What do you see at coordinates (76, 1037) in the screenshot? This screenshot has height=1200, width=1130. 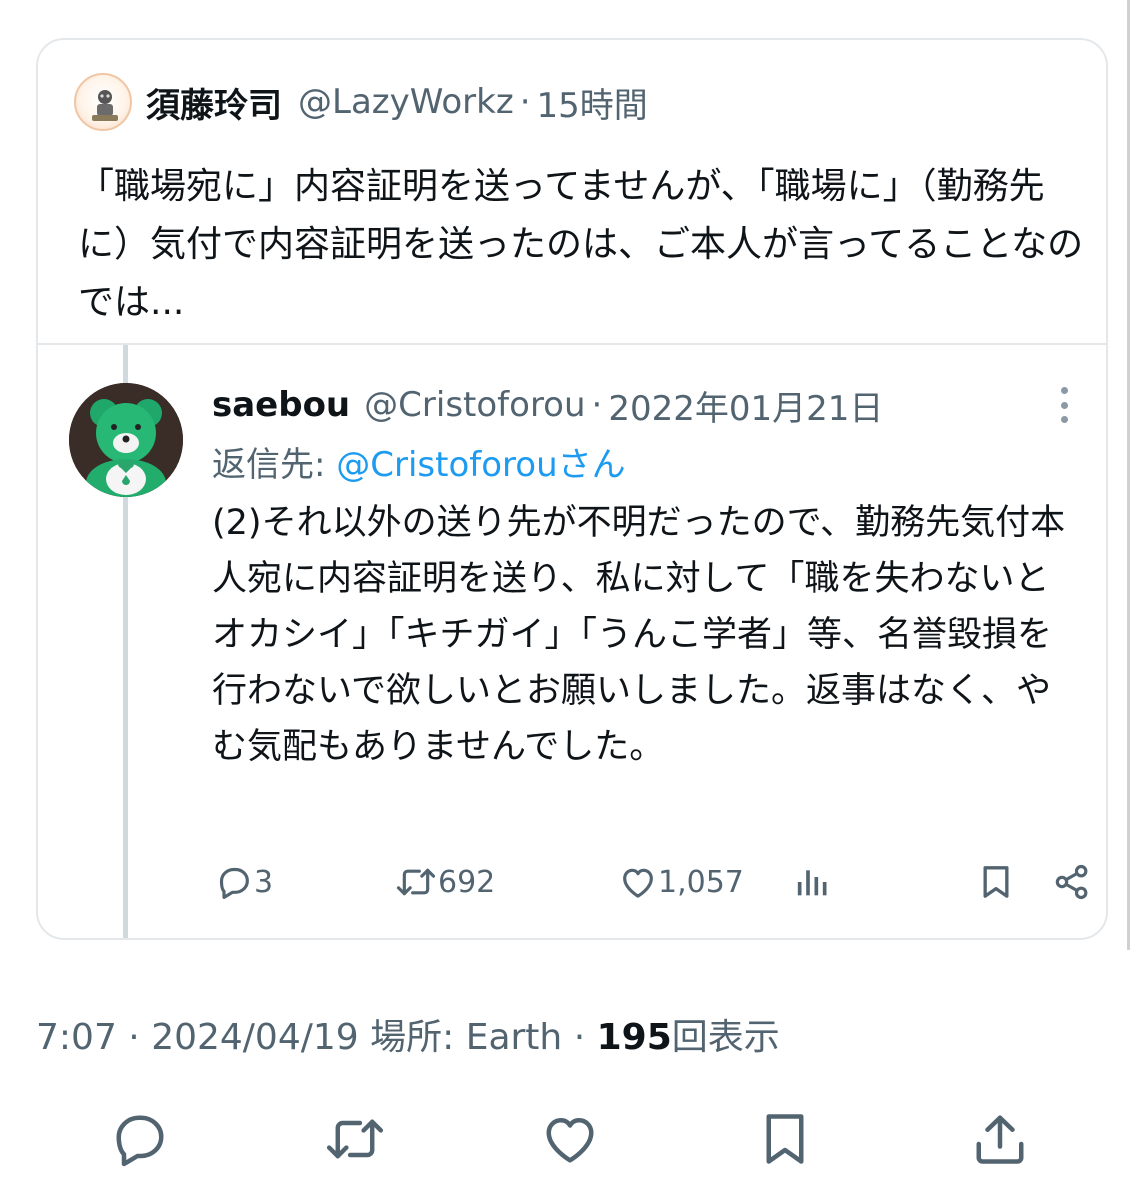 I see `post-time: 7:07` at bounding box center [76, 1037].